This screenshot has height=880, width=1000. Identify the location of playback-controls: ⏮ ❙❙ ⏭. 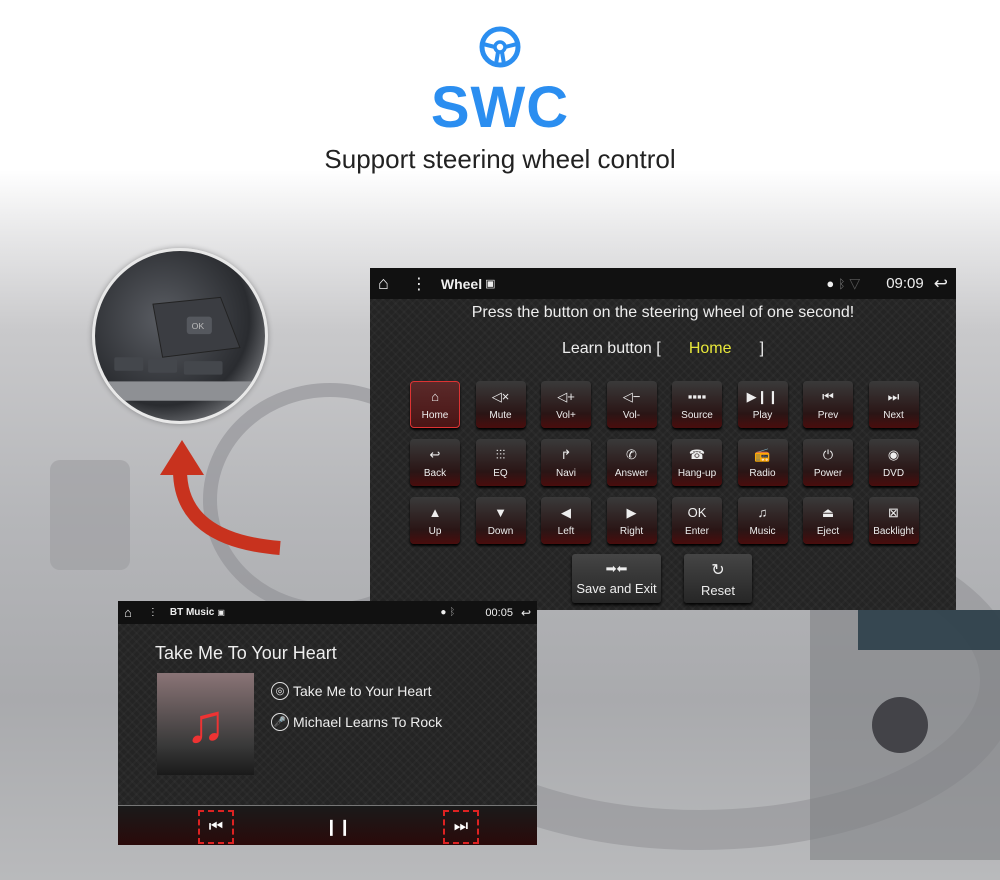
(327, 825).